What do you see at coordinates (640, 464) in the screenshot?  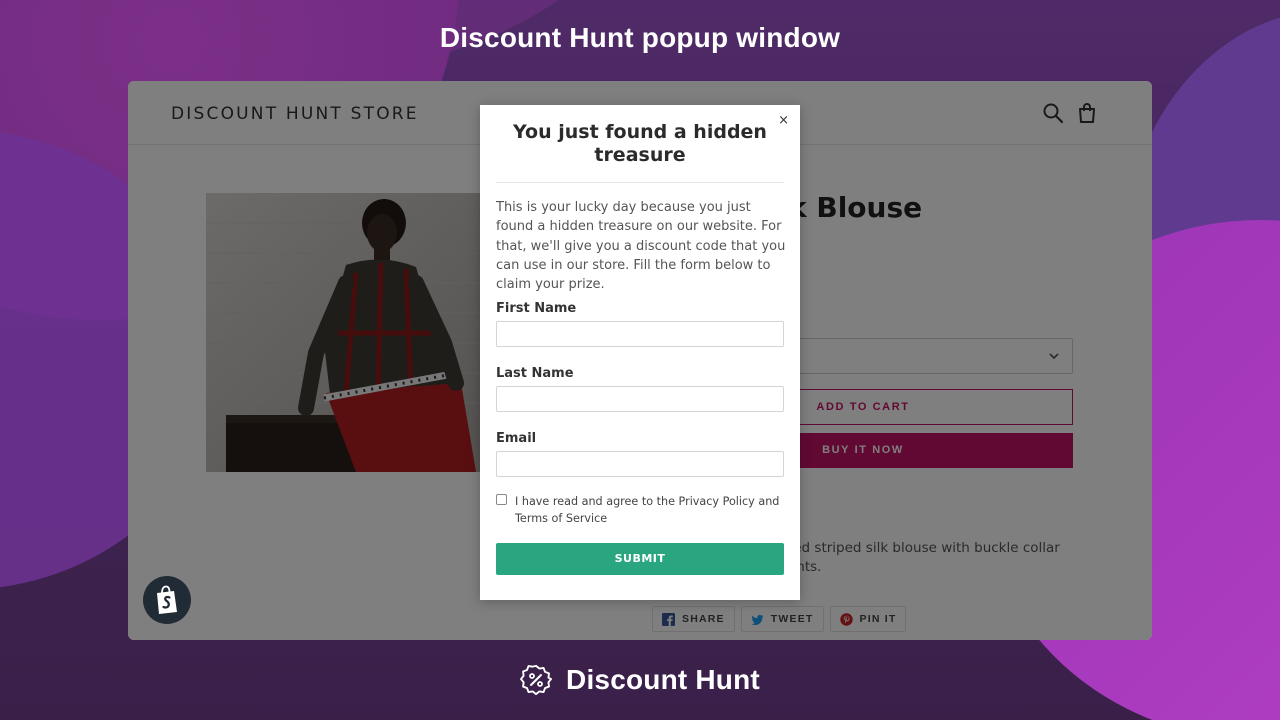 I see `email-input` at bounding box center [640, 464].